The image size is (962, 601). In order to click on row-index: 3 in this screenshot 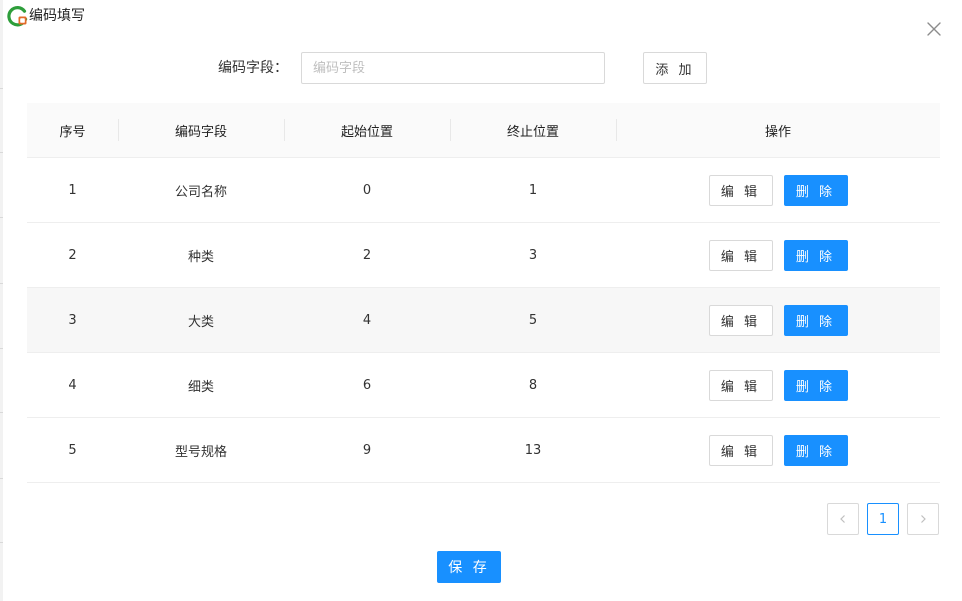, I will do `click(72, 320)`.